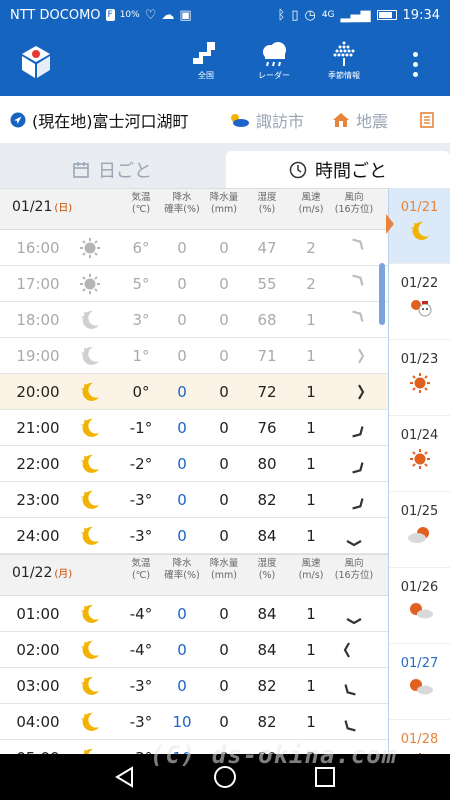  What do you see at coordinates (36, 62) in the screenshot?
I see `app-logo-icon` at bounding box center [36, 62].